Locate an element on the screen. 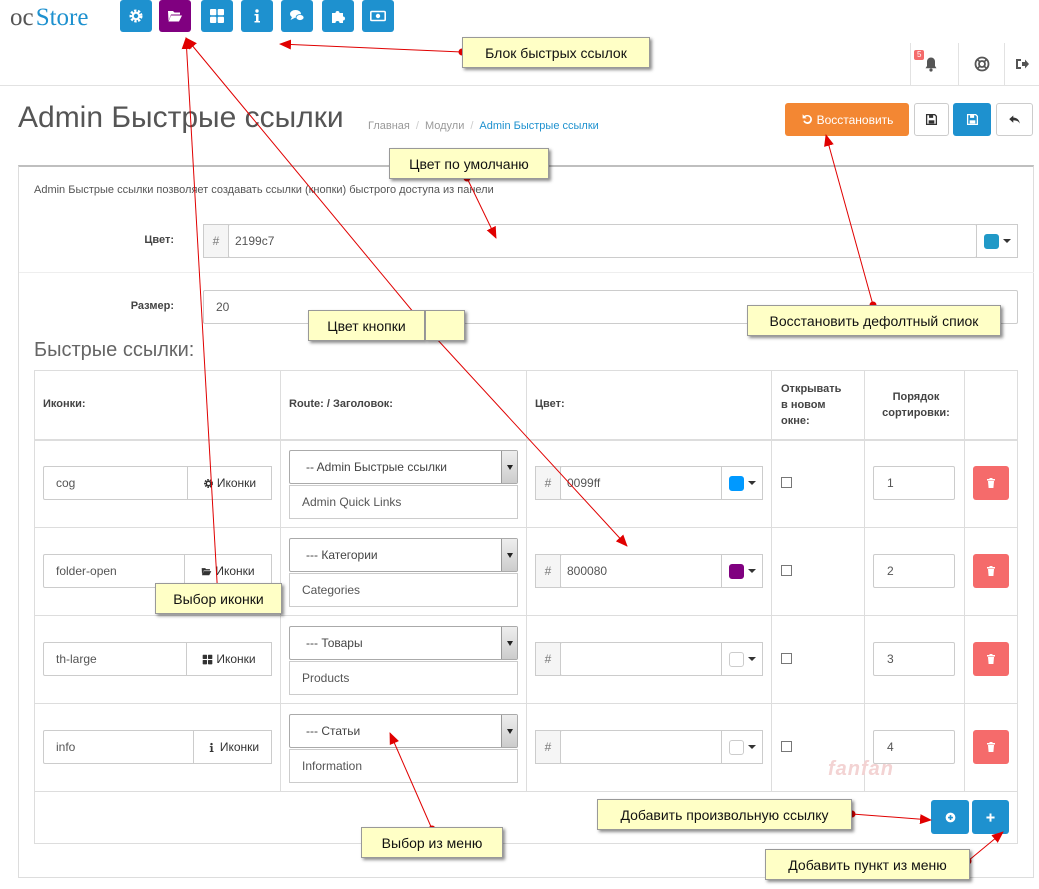  help-button is located at coordinates (981, 64).